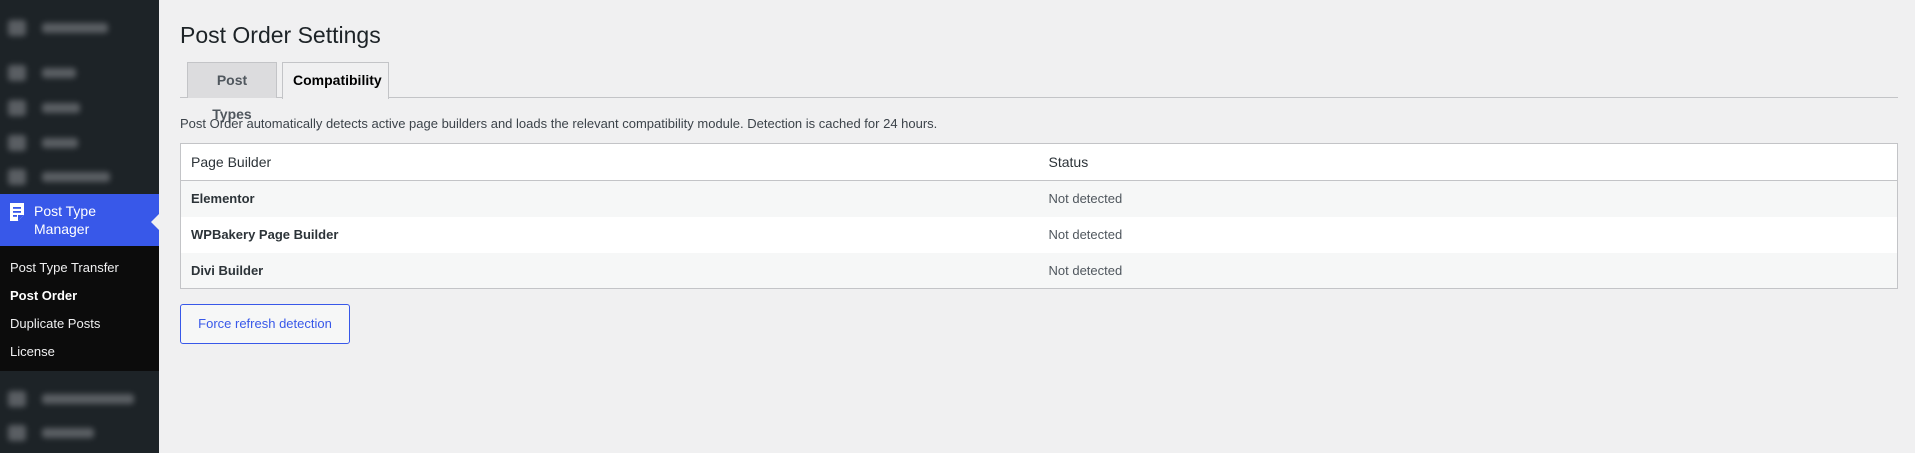  I want to click on settings-tabs: Post Types Compatibility, so click(1039, 92).